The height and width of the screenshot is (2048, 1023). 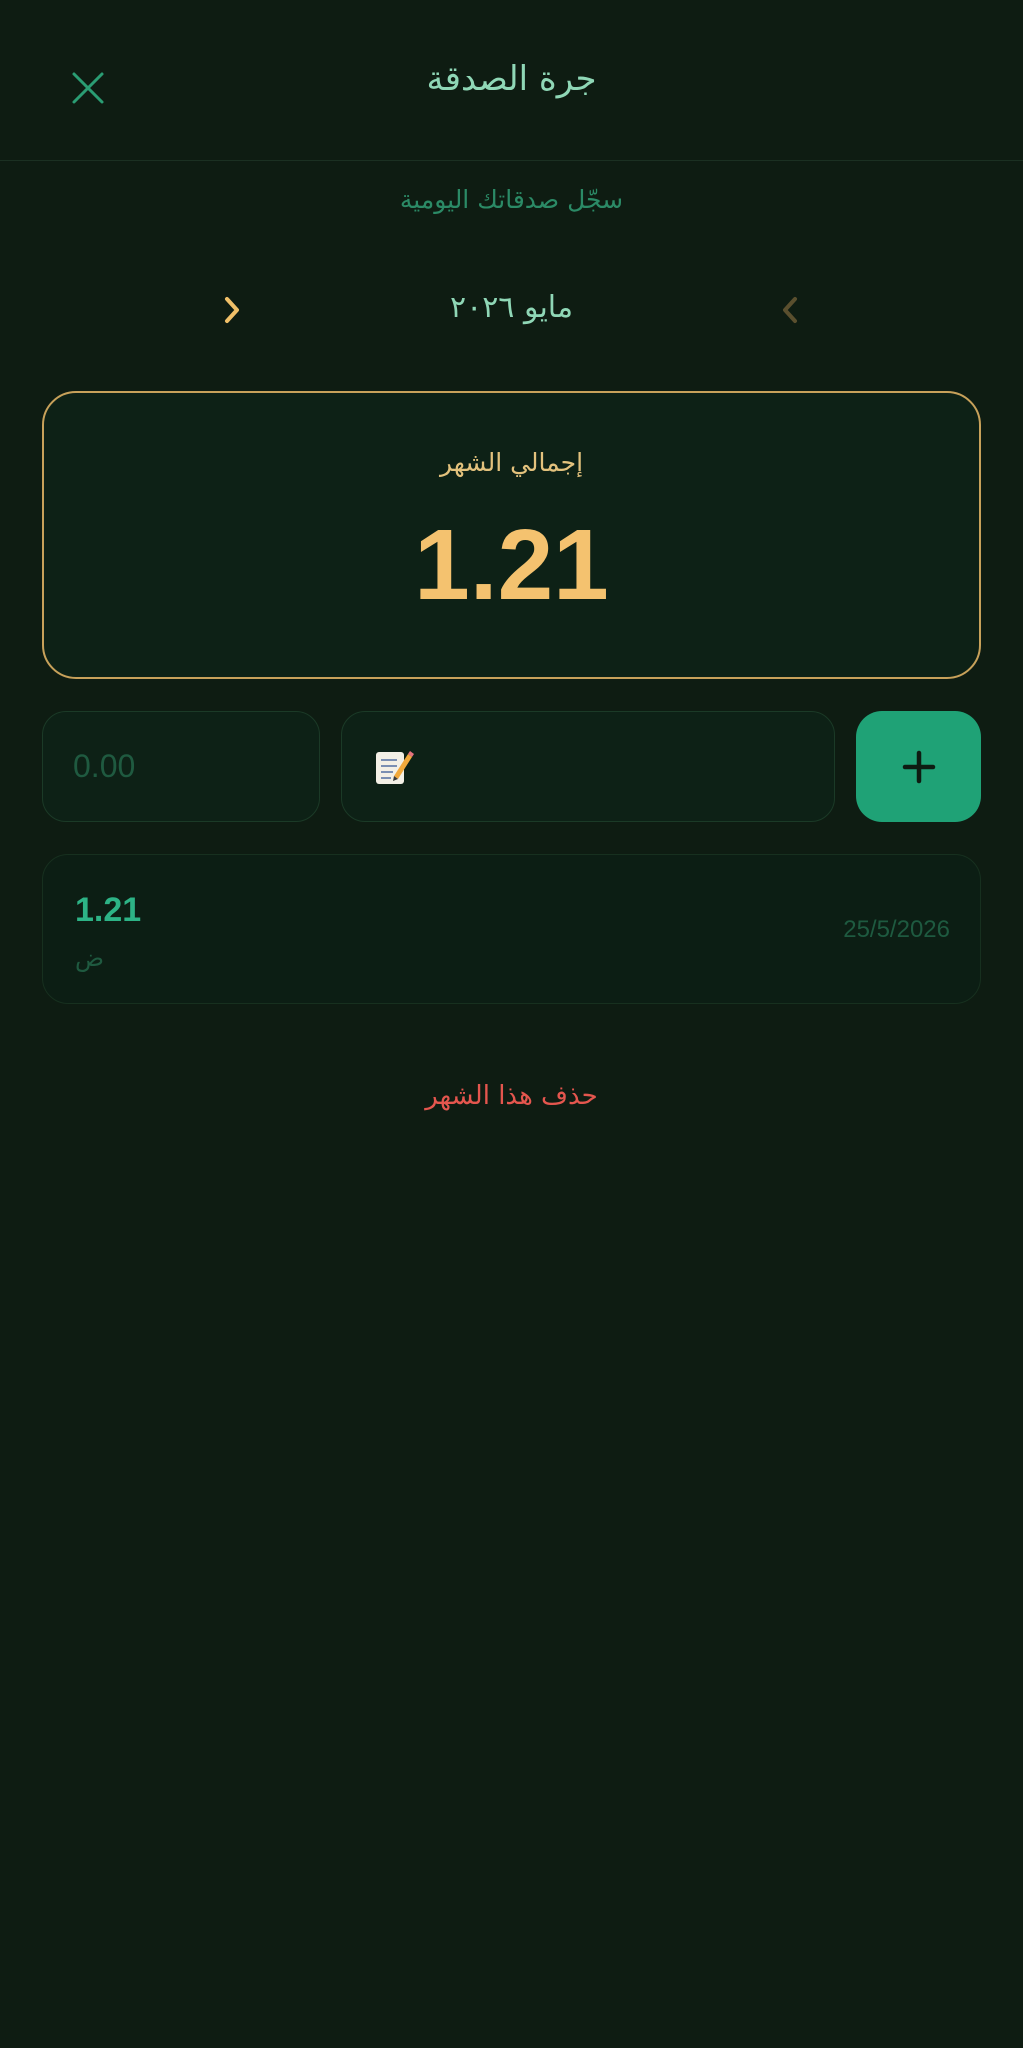 I want to click on note-input, so click(x=588, y=766).